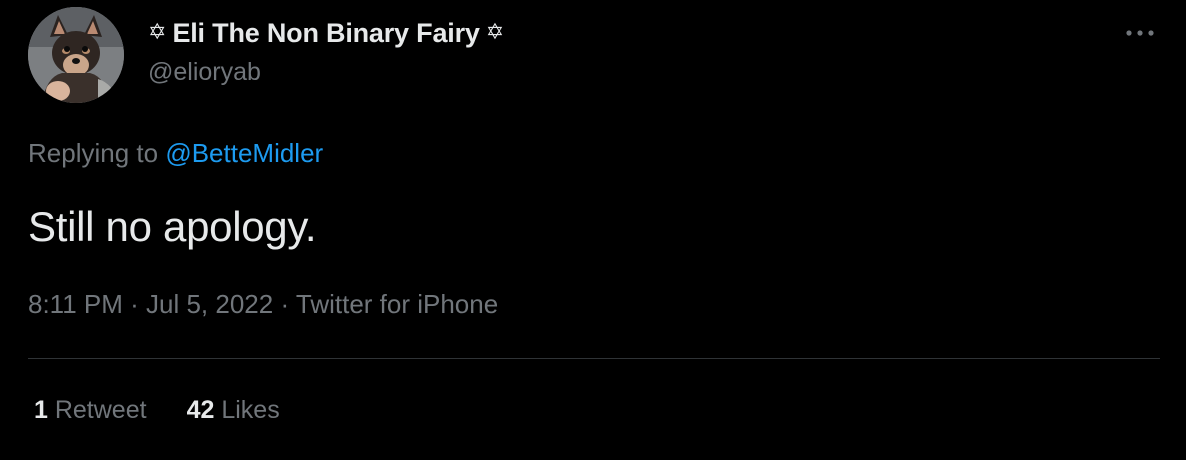  I want to click on replying-to: Replying to @BetteMidler, so click(175, 153).